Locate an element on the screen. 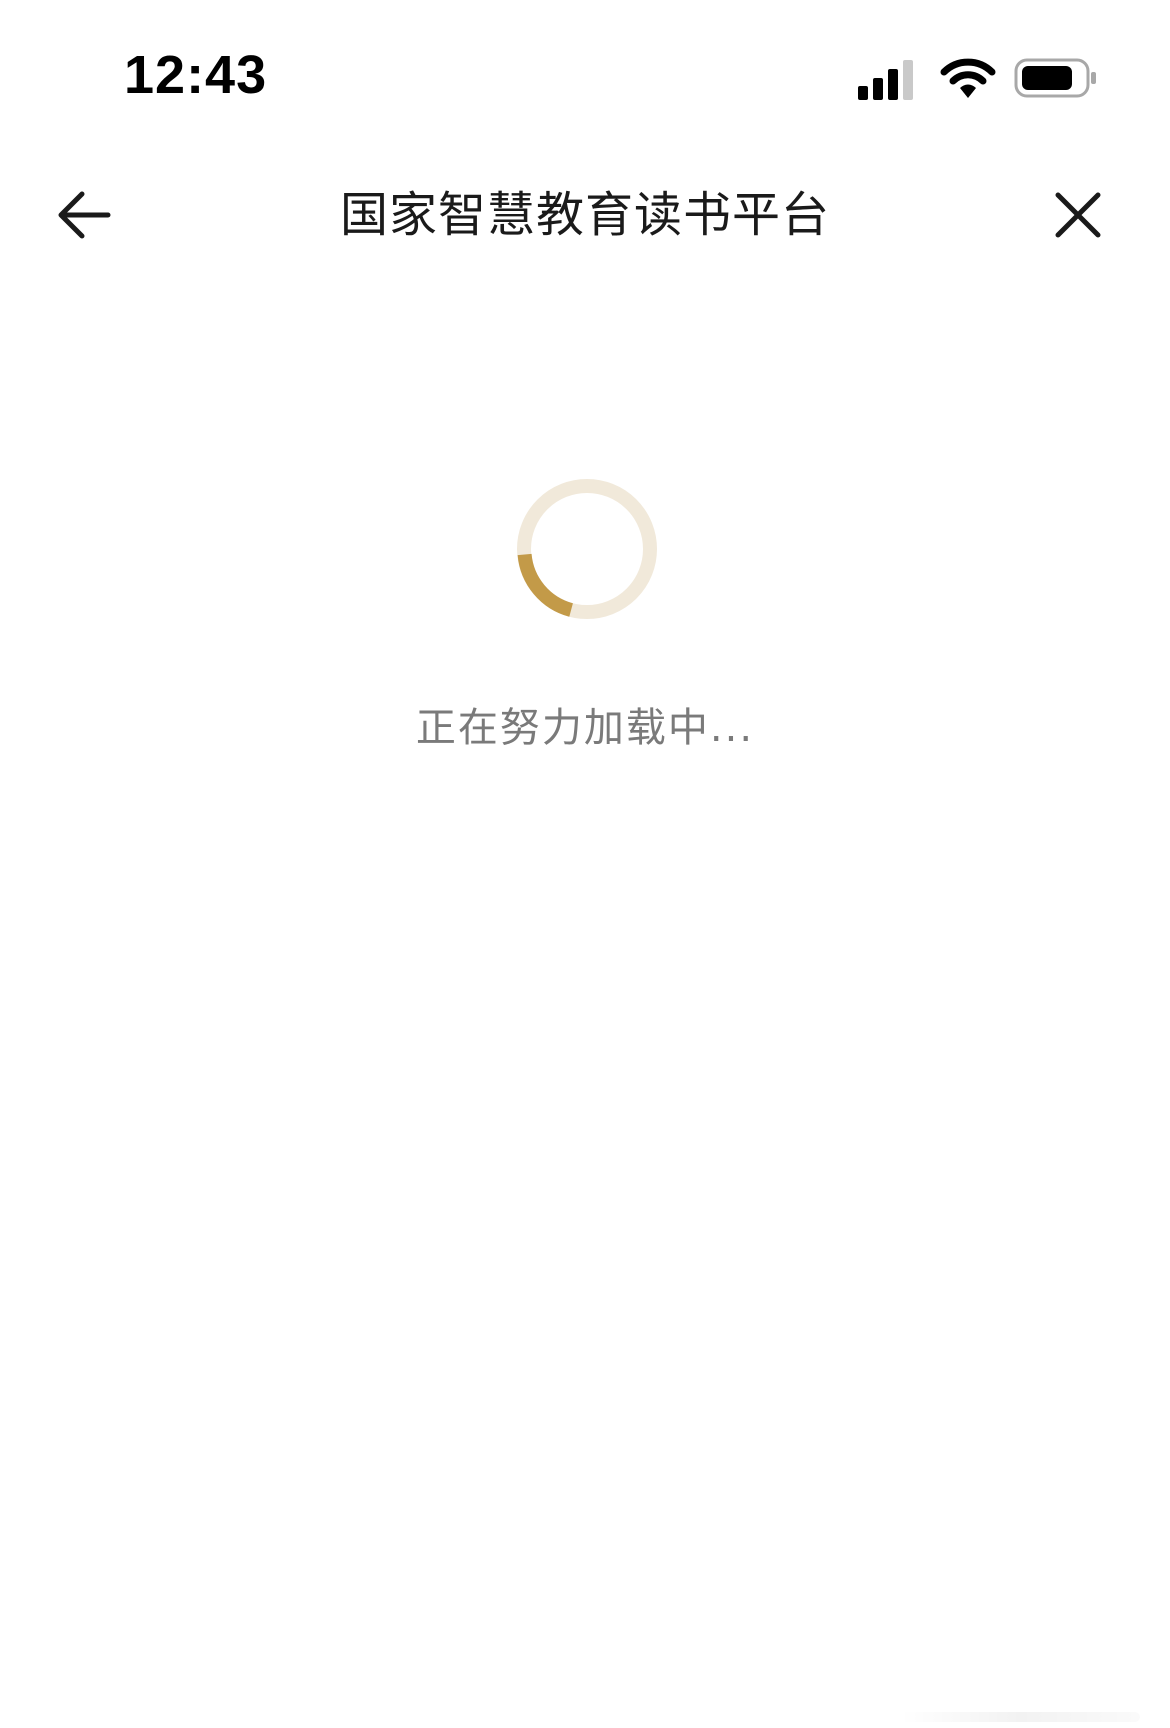 This screenshot has width=1170, height=1728. loading-spinner-icon is located at coordinates (587, 549).